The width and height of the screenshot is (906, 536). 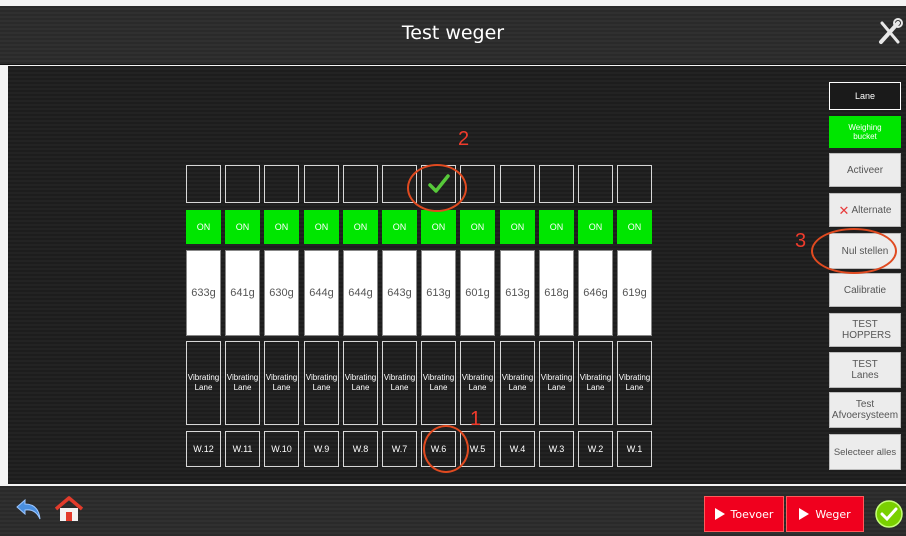 I want to click on lane-label-text: W.11, so click(x=242, y=449).